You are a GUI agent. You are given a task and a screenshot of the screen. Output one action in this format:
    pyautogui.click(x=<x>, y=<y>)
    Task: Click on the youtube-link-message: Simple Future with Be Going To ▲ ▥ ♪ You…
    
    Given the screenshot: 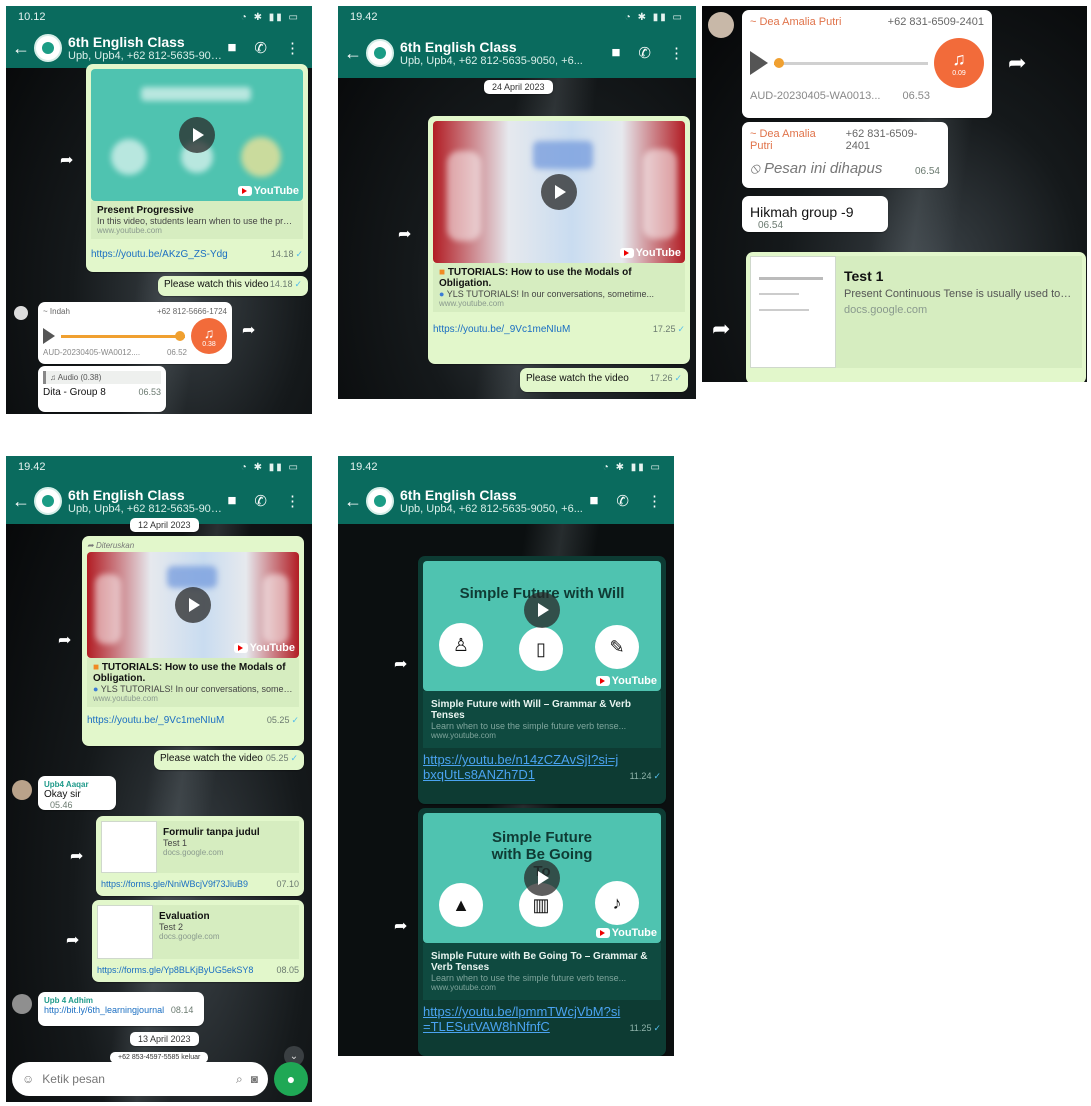 What is the action you would take?
    pyautogui.click(x=542, y=932)
    